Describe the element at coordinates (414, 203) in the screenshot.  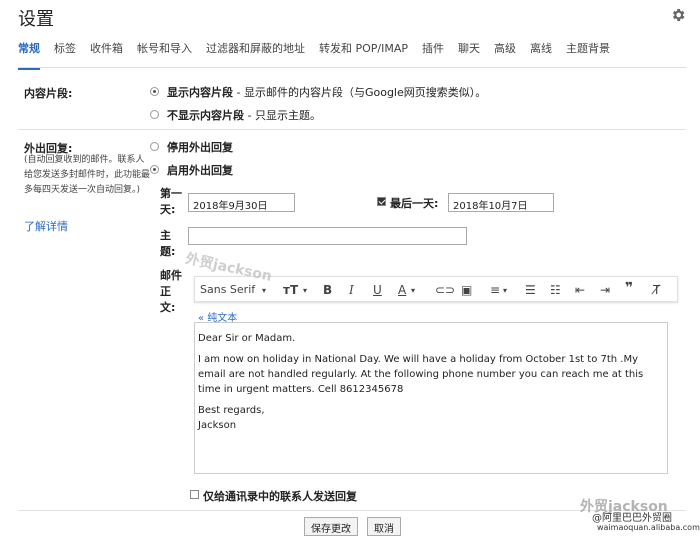
I see `last-day-label: 最后一天:` at that location.